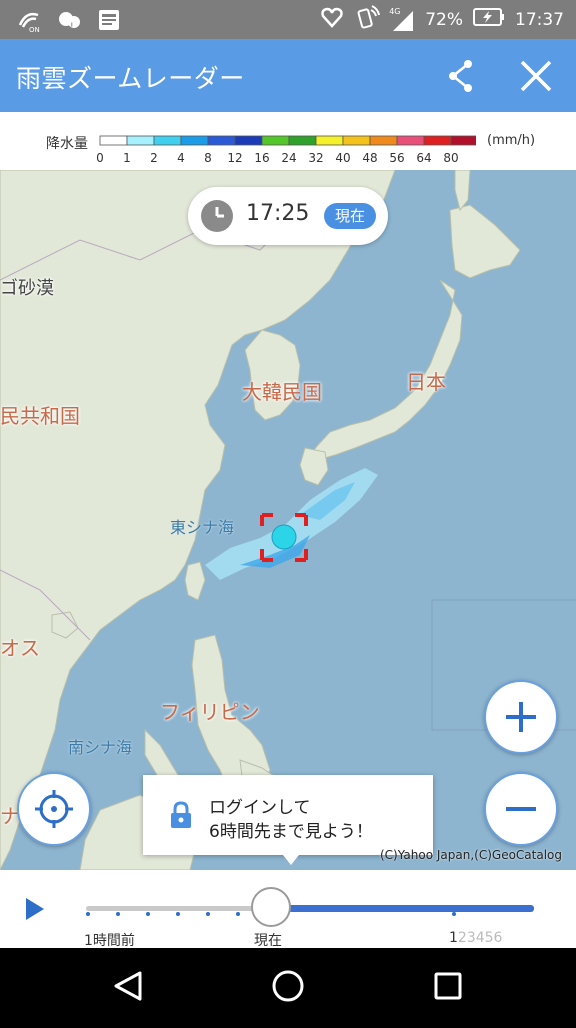  Describe the element at coordinates (208, 158) in the screenshot. I see `legend-tick-label: 8` at that location.